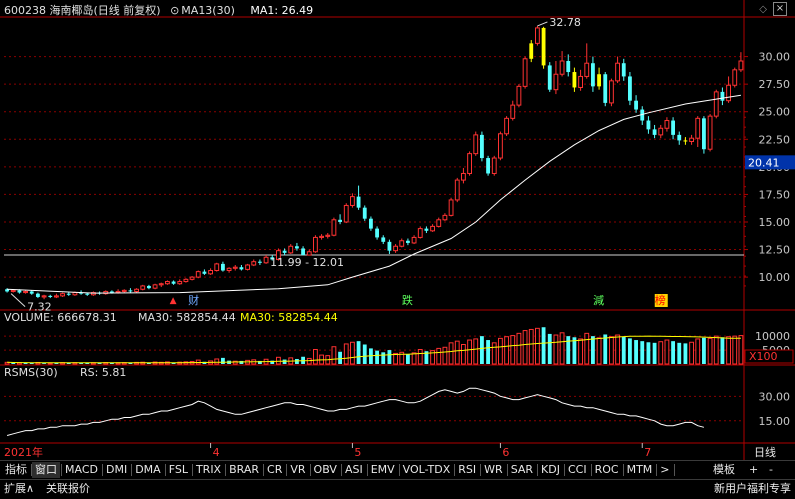  What do you see at coordinates (46, 470) in the screenshot?
I see `tab-: 窗口` at bounding box center [46, 470].